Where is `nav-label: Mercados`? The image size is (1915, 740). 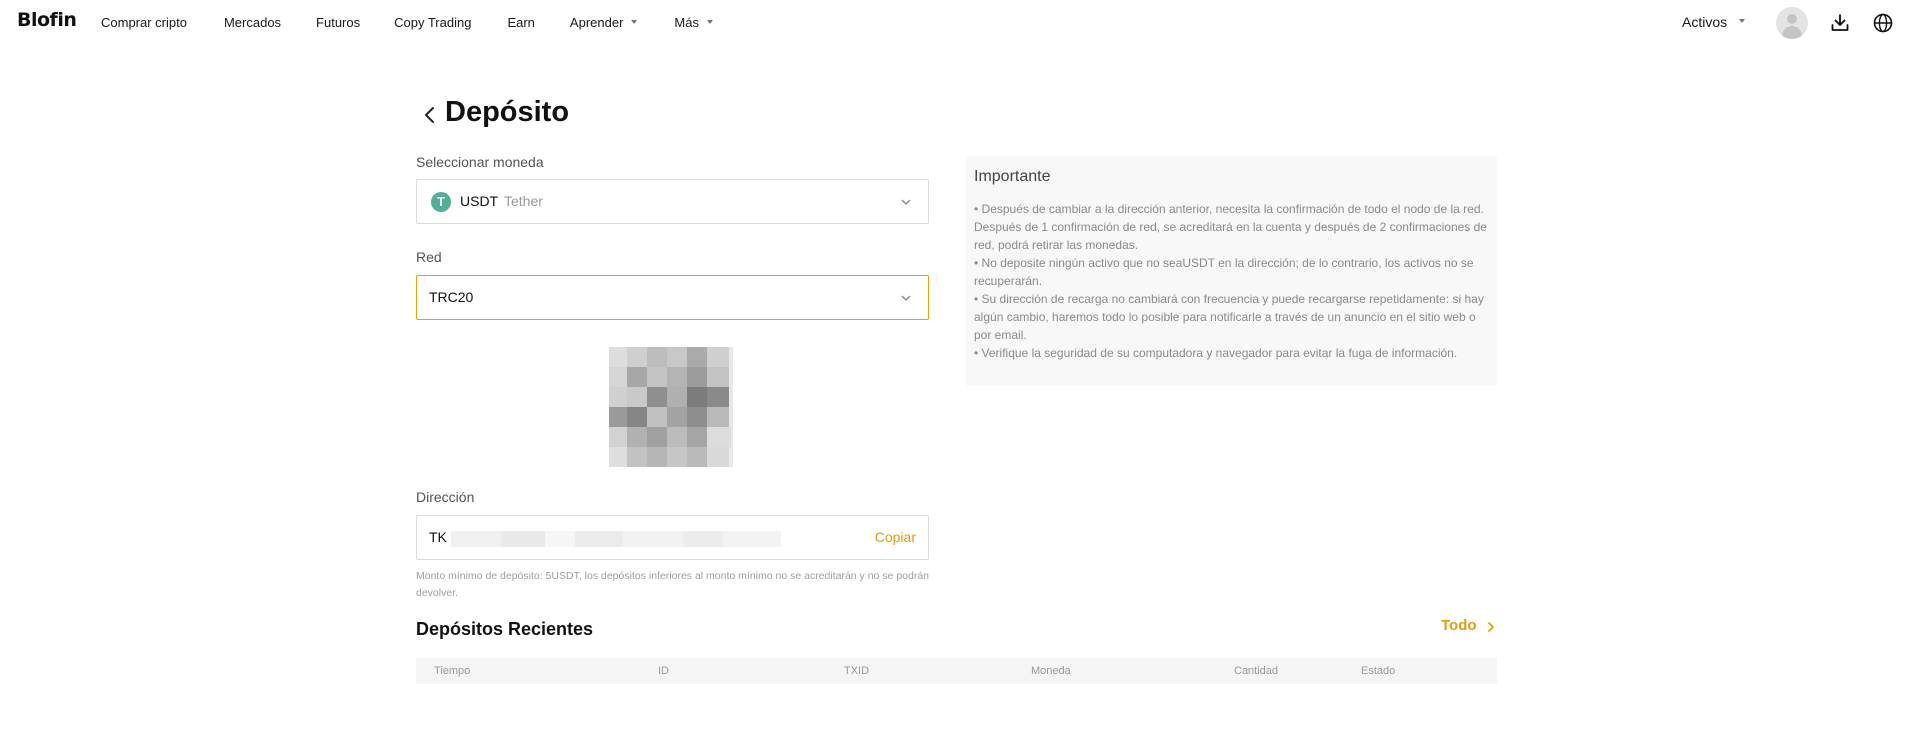
nav-label: Mercados is located at coordinates (252, 22).